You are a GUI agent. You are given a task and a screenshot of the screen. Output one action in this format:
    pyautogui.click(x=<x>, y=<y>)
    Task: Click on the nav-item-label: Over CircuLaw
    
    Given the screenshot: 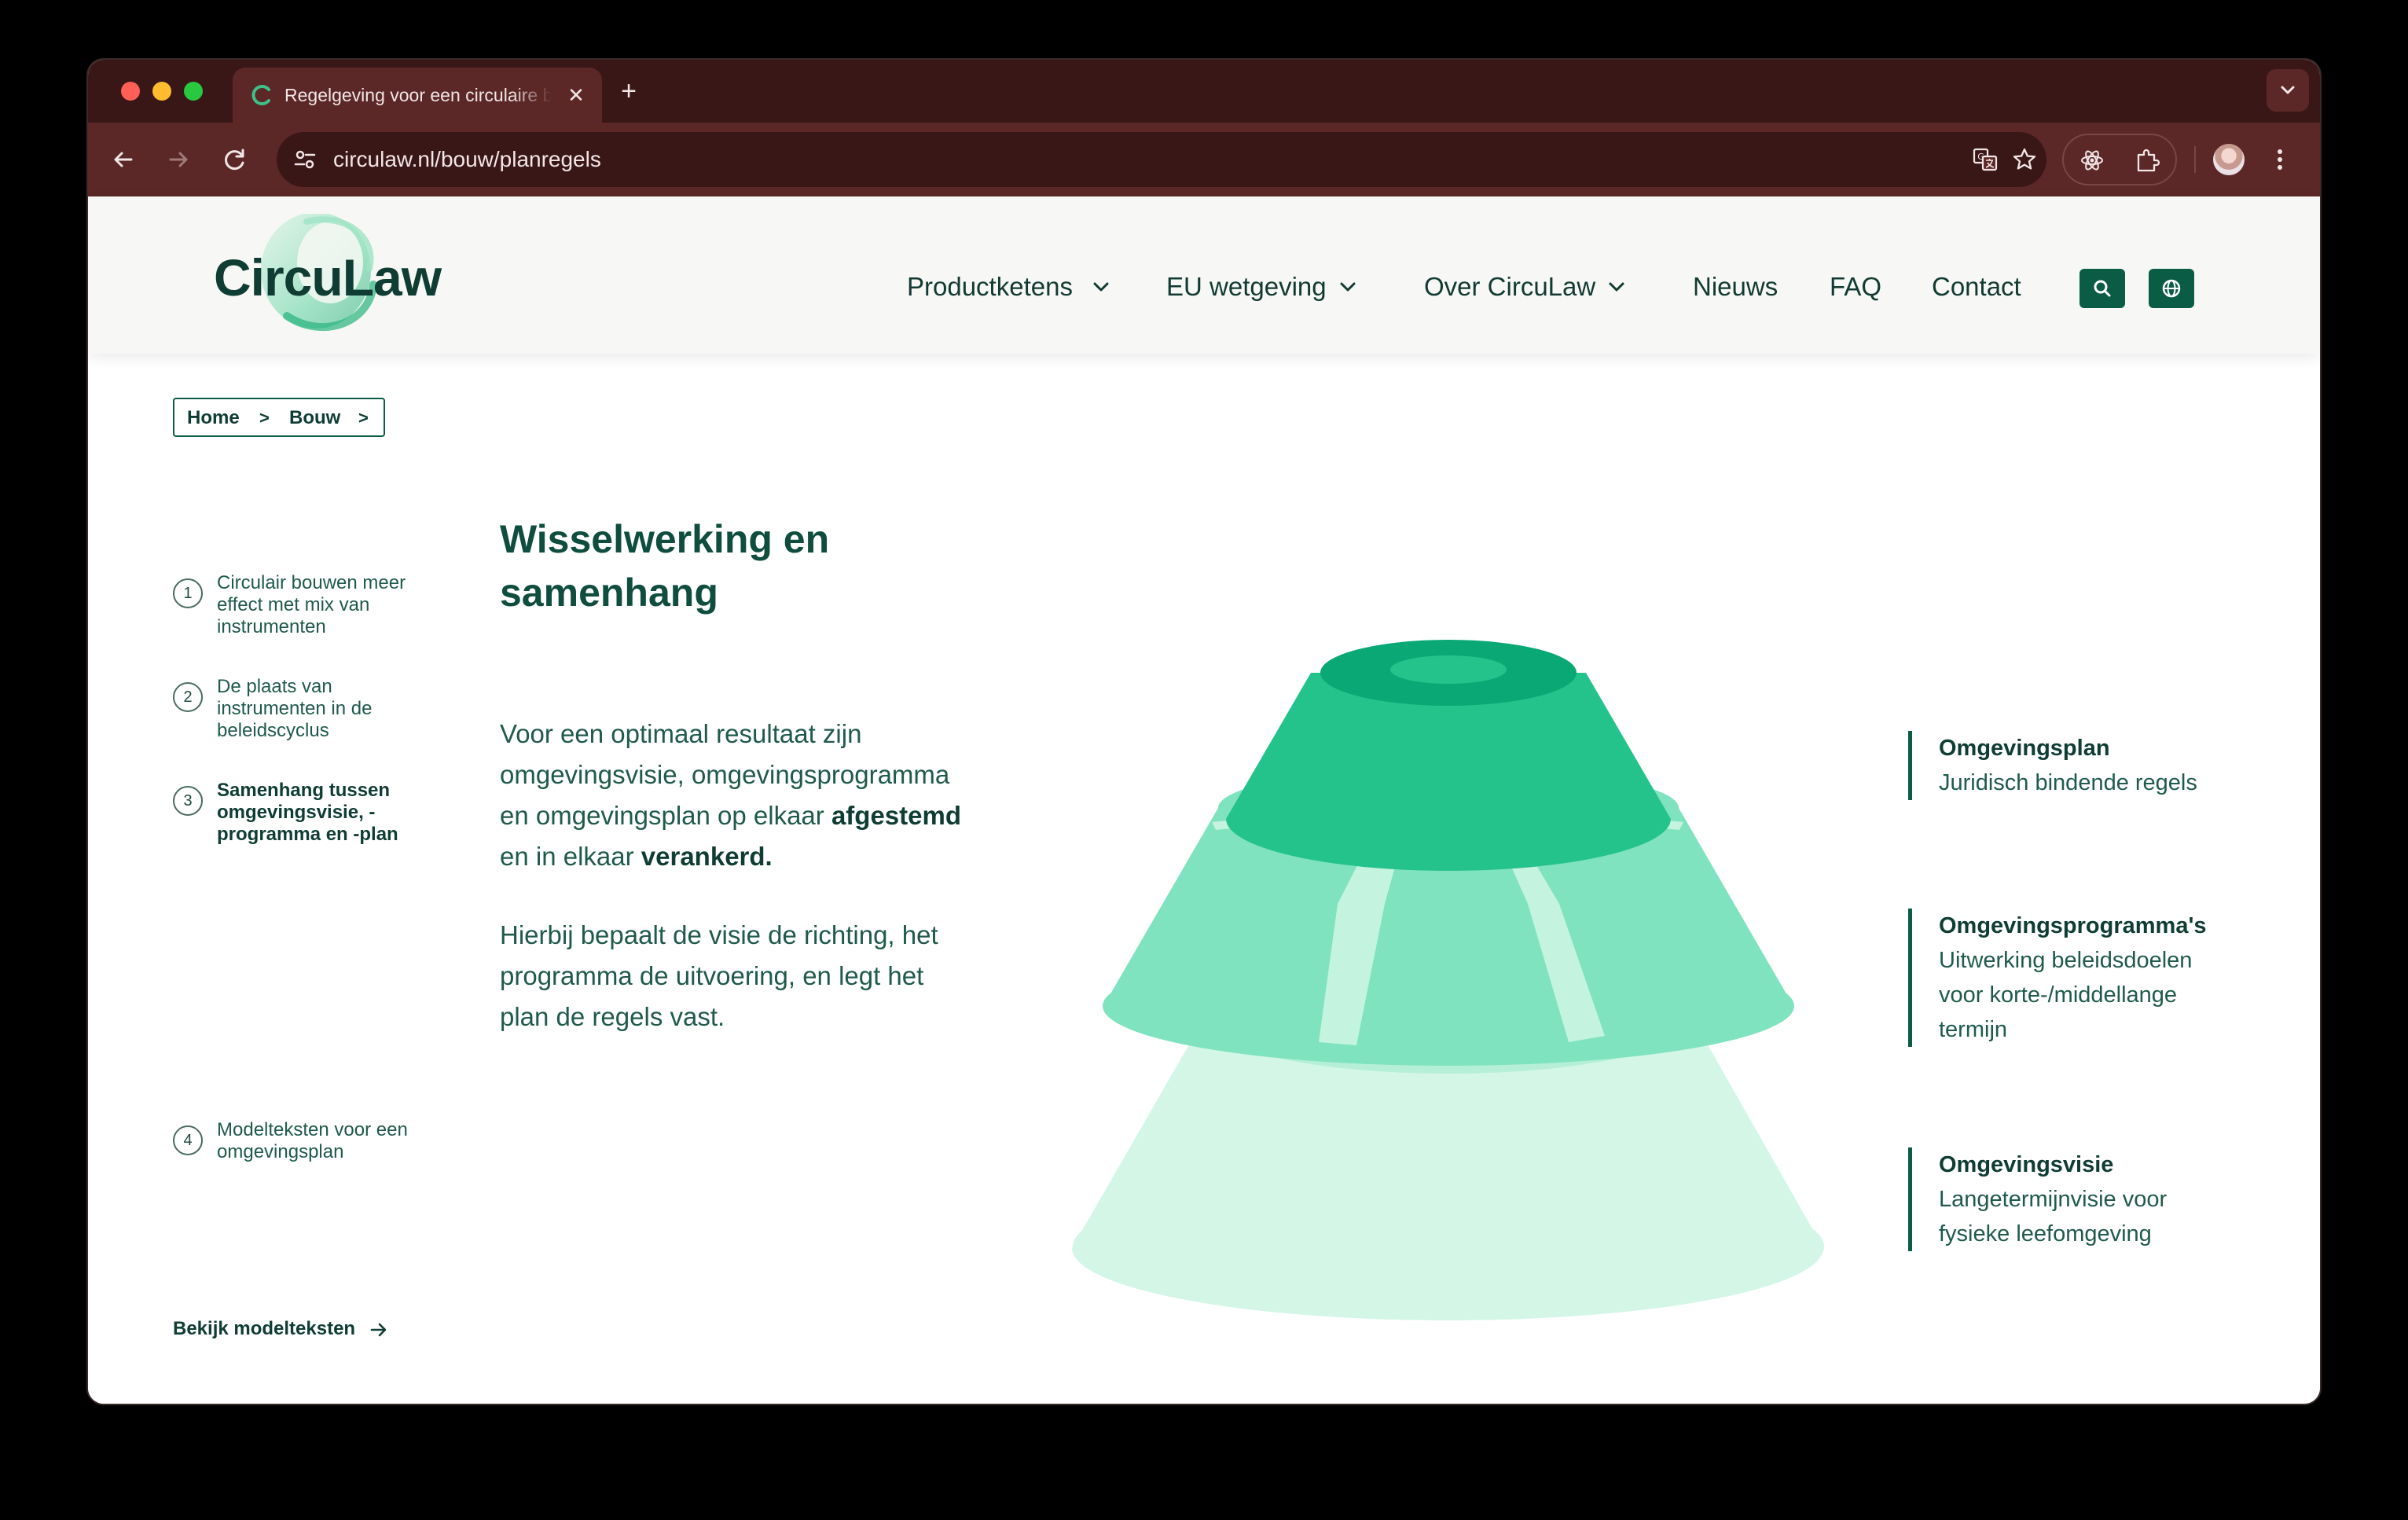 What is the action you would take?
    pyautogui.click(x=1510, y=287)
    